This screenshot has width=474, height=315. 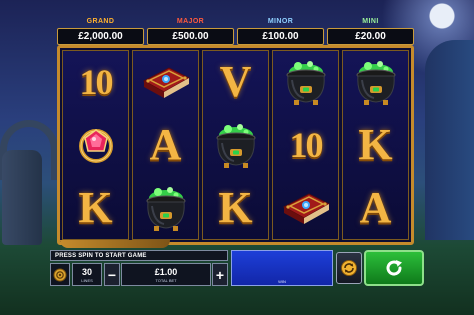 What do you see at coordinates (190, 21) in the screenshot?
I see `jackpot-major-title: MAJOR` at bounding box center [190, 21].